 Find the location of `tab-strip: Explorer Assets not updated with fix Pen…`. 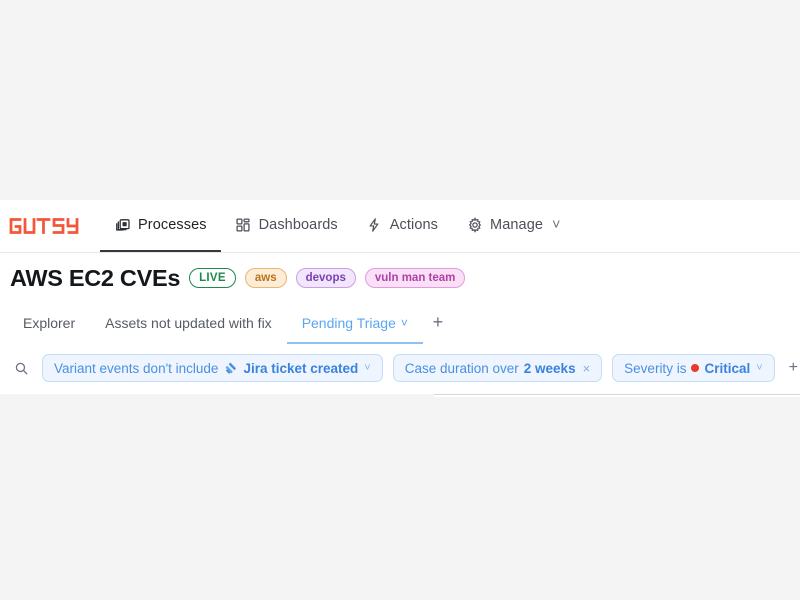

tab-strip: Explorer Assets not updated with fix Pen… is located at coordinates (400, 323).